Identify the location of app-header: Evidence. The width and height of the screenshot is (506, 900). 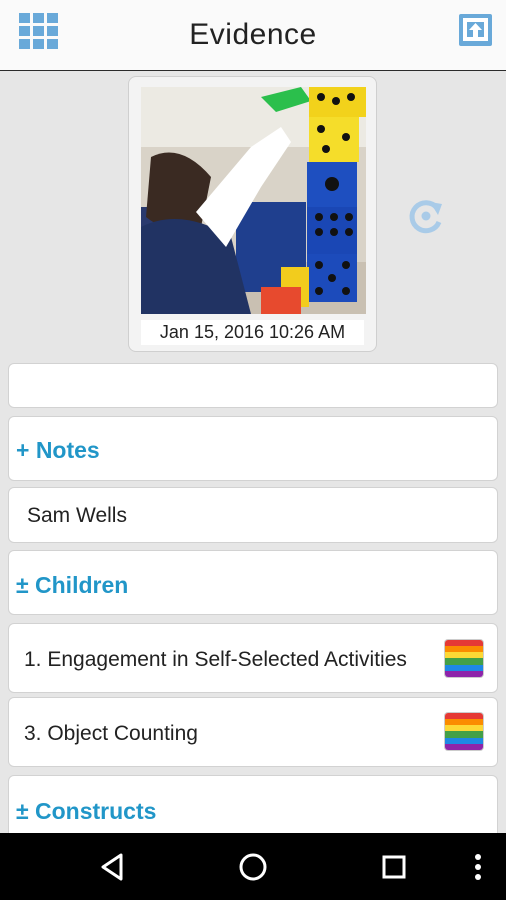
(253, 35).